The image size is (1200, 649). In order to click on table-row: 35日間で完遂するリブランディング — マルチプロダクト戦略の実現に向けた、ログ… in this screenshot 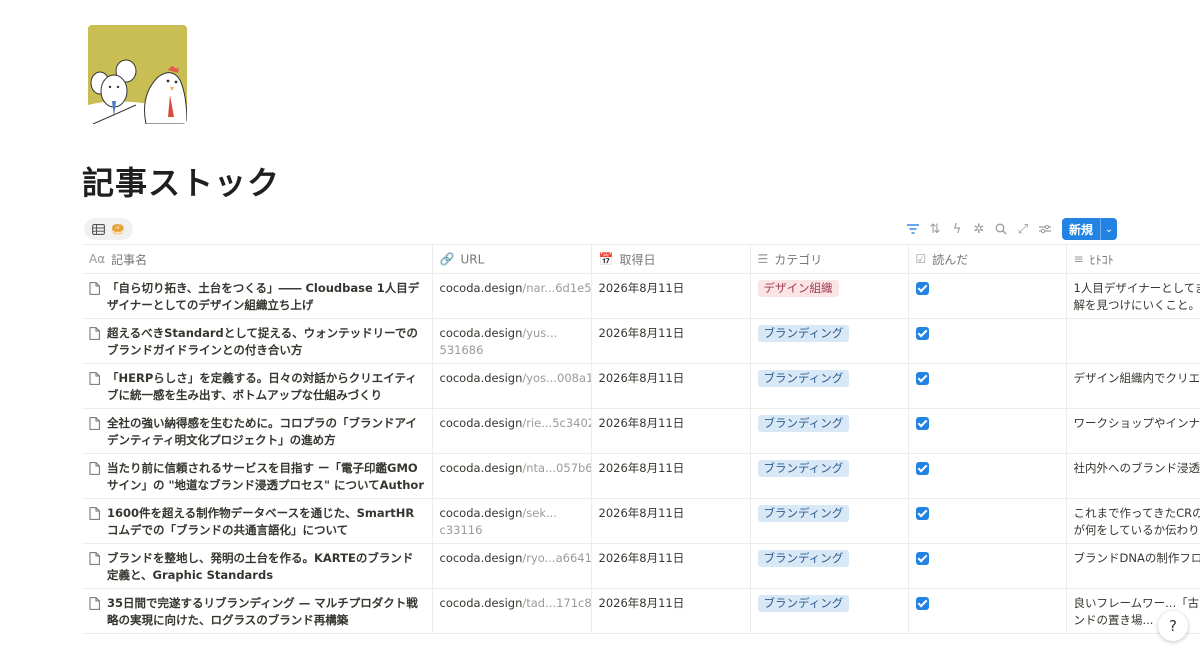, I will do `click(641, 611)`.